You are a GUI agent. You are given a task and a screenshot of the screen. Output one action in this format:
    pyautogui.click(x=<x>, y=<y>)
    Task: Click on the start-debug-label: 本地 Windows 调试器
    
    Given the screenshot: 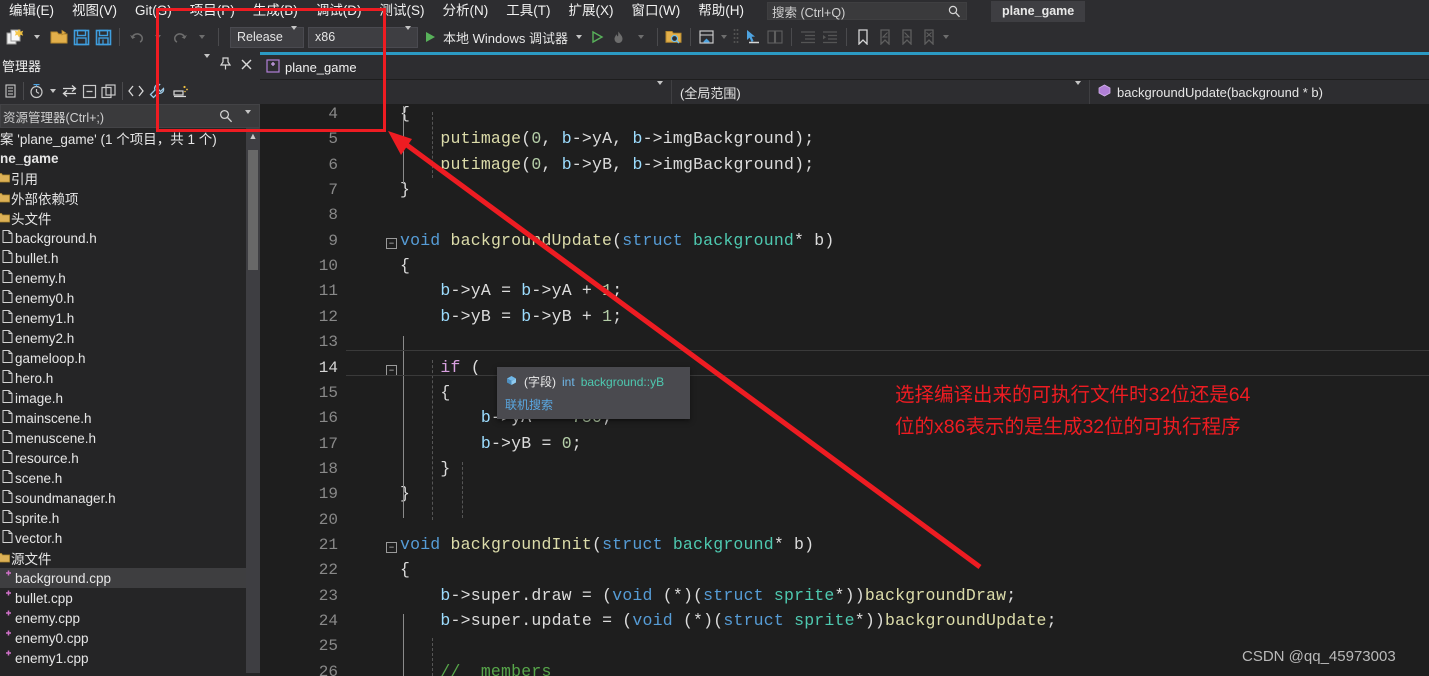 What is the action you would take?
    pyautogui.click(x=505, y=37)
    